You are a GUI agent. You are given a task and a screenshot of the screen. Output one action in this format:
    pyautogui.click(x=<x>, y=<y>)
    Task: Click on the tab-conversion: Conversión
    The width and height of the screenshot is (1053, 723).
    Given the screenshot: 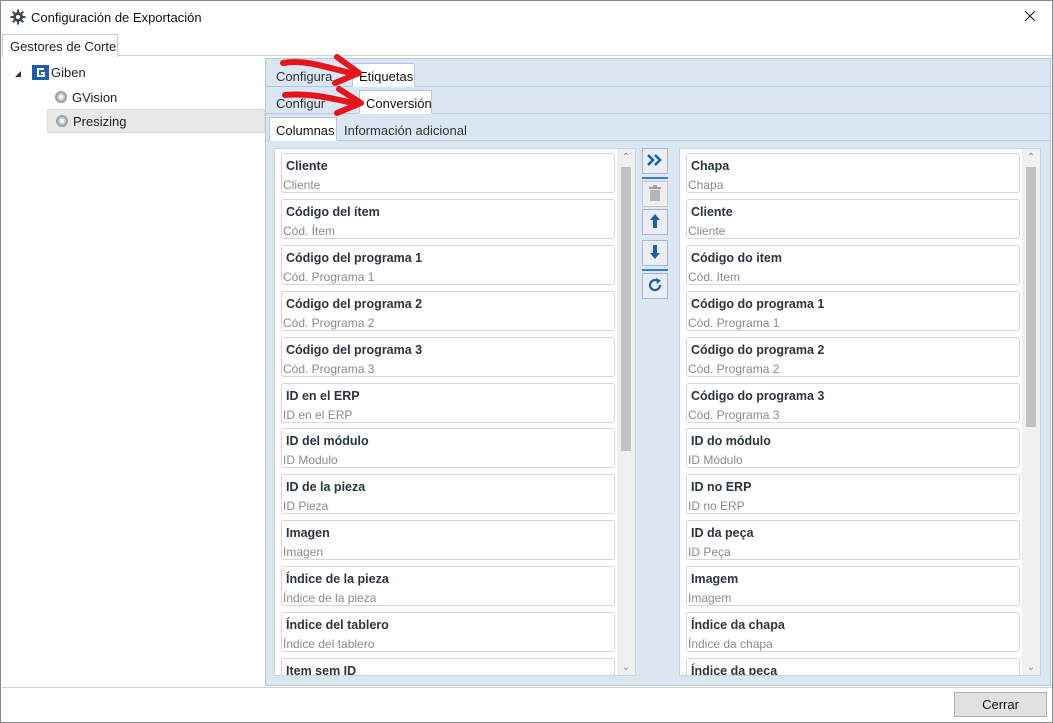 What is the action you would take?
    pyautogui.click(x=395, y=102)
    